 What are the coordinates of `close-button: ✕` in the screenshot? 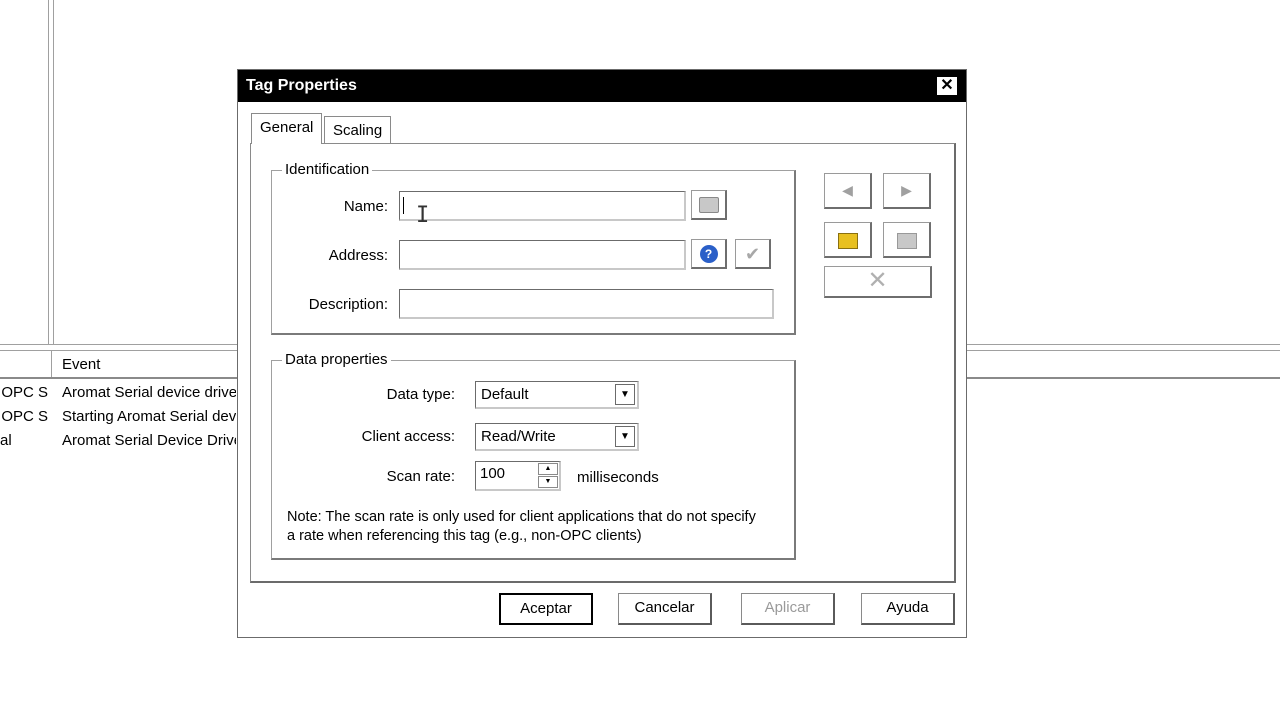 It's located at (947, 86).